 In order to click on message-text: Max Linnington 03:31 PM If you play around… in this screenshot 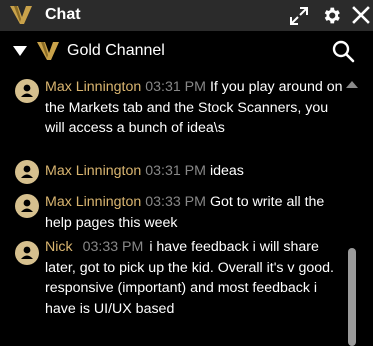, I will do `click(195, 108)`.